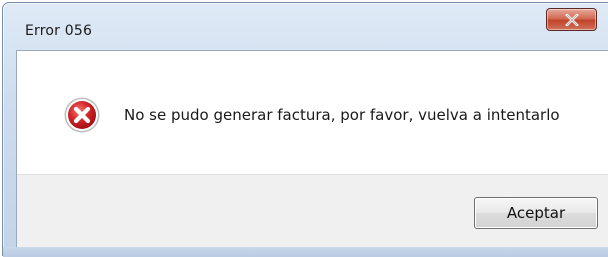  What do you see at coordinates (536, 213) in the screenshot?
I see `ok-button: Aceptar` at bounding box center [536, 213].